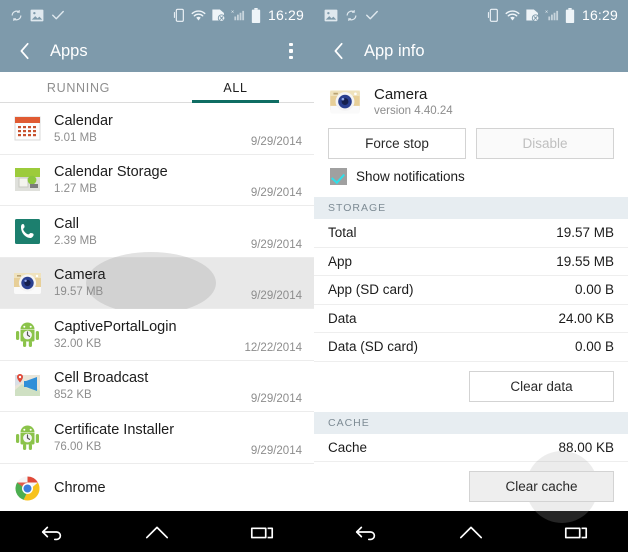 Image resolution: width=628 pixels, height=552 pixels. I want to click on list-item-text: Certificate Installer 76.00 KB, so click(114, 437).